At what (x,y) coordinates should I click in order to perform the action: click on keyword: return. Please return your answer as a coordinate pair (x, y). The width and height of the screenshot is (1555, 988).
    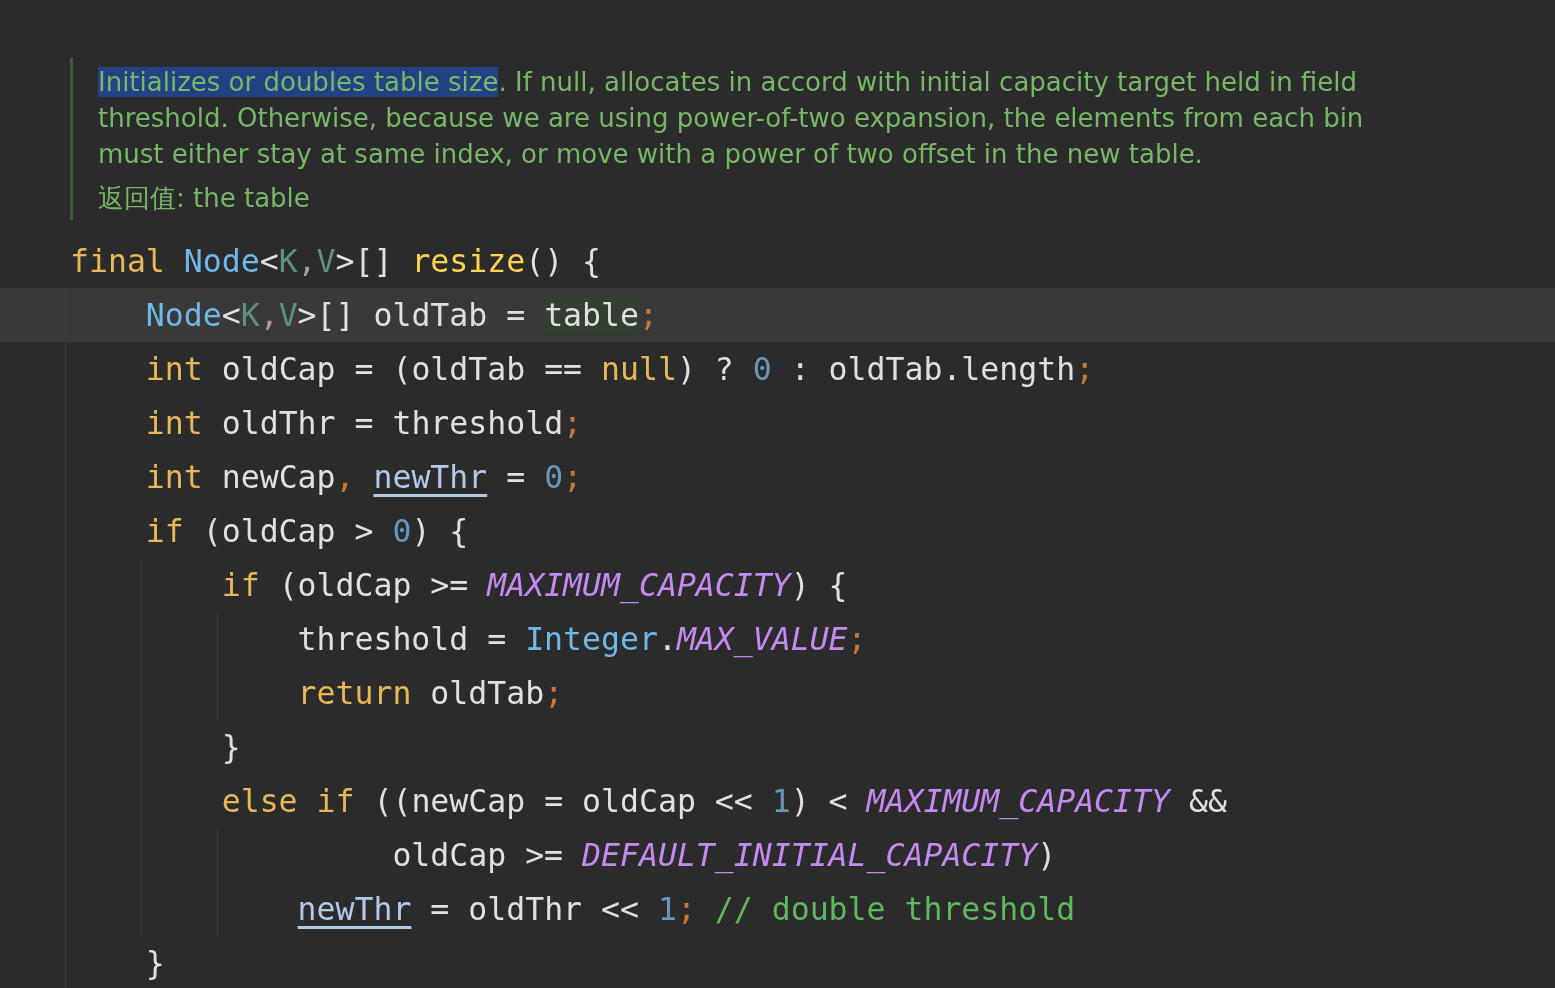
    Looking at the image, I should click on (354, 693).